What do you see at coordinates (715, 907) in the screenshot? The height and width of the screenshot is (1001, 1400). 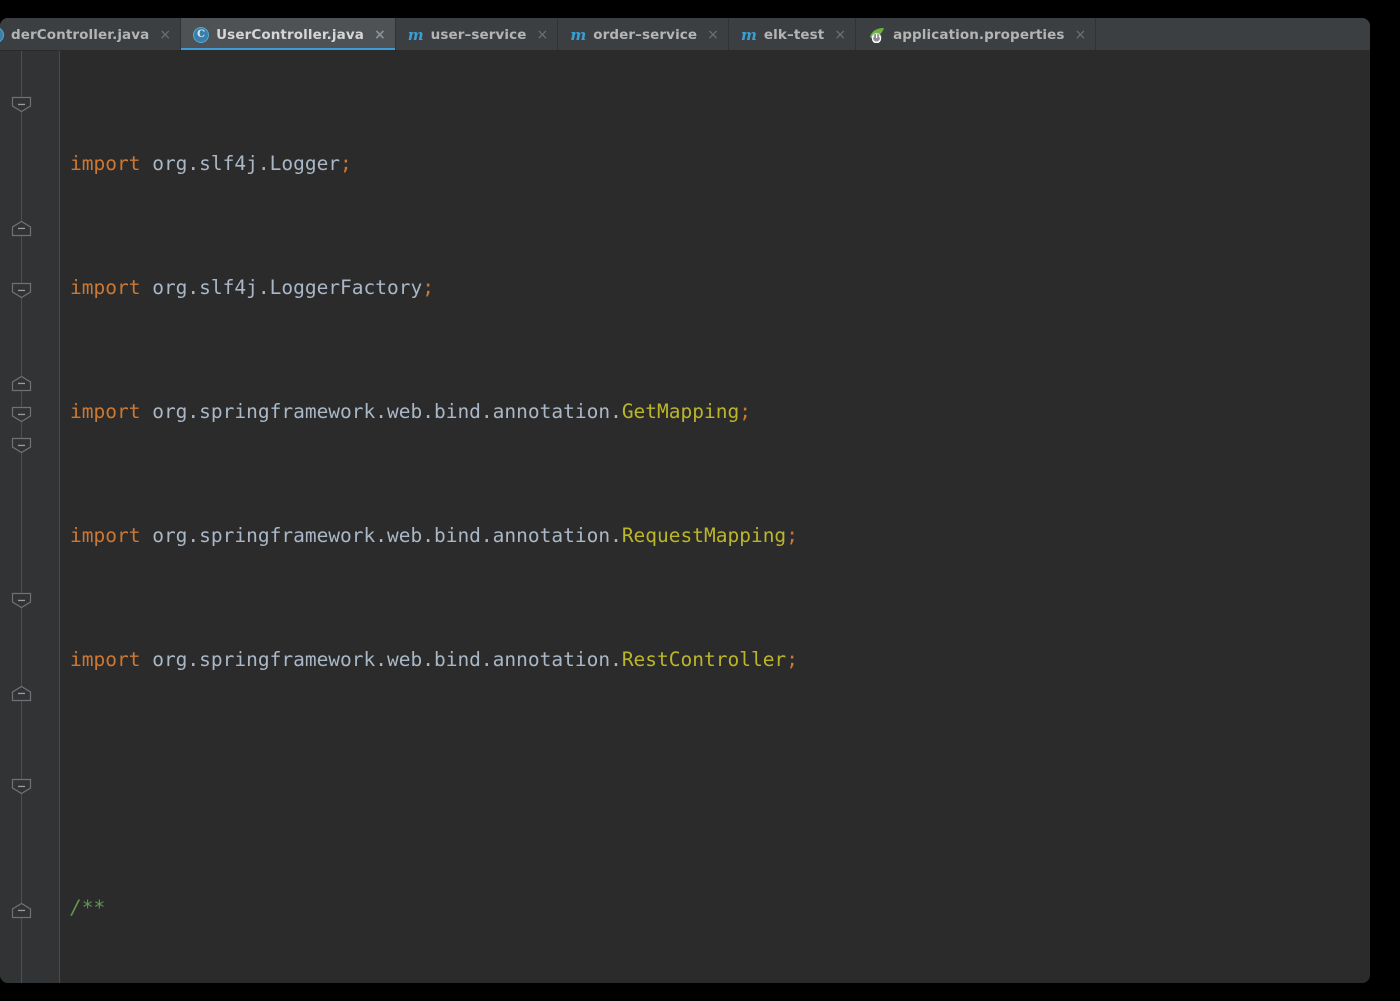 I see `code-line: /**` at bounding box center [715, 907].